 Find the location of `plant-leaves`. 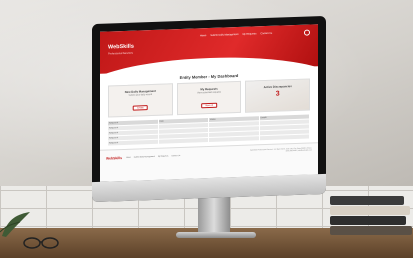

plant-leaves is located at coordinates (15, 224).